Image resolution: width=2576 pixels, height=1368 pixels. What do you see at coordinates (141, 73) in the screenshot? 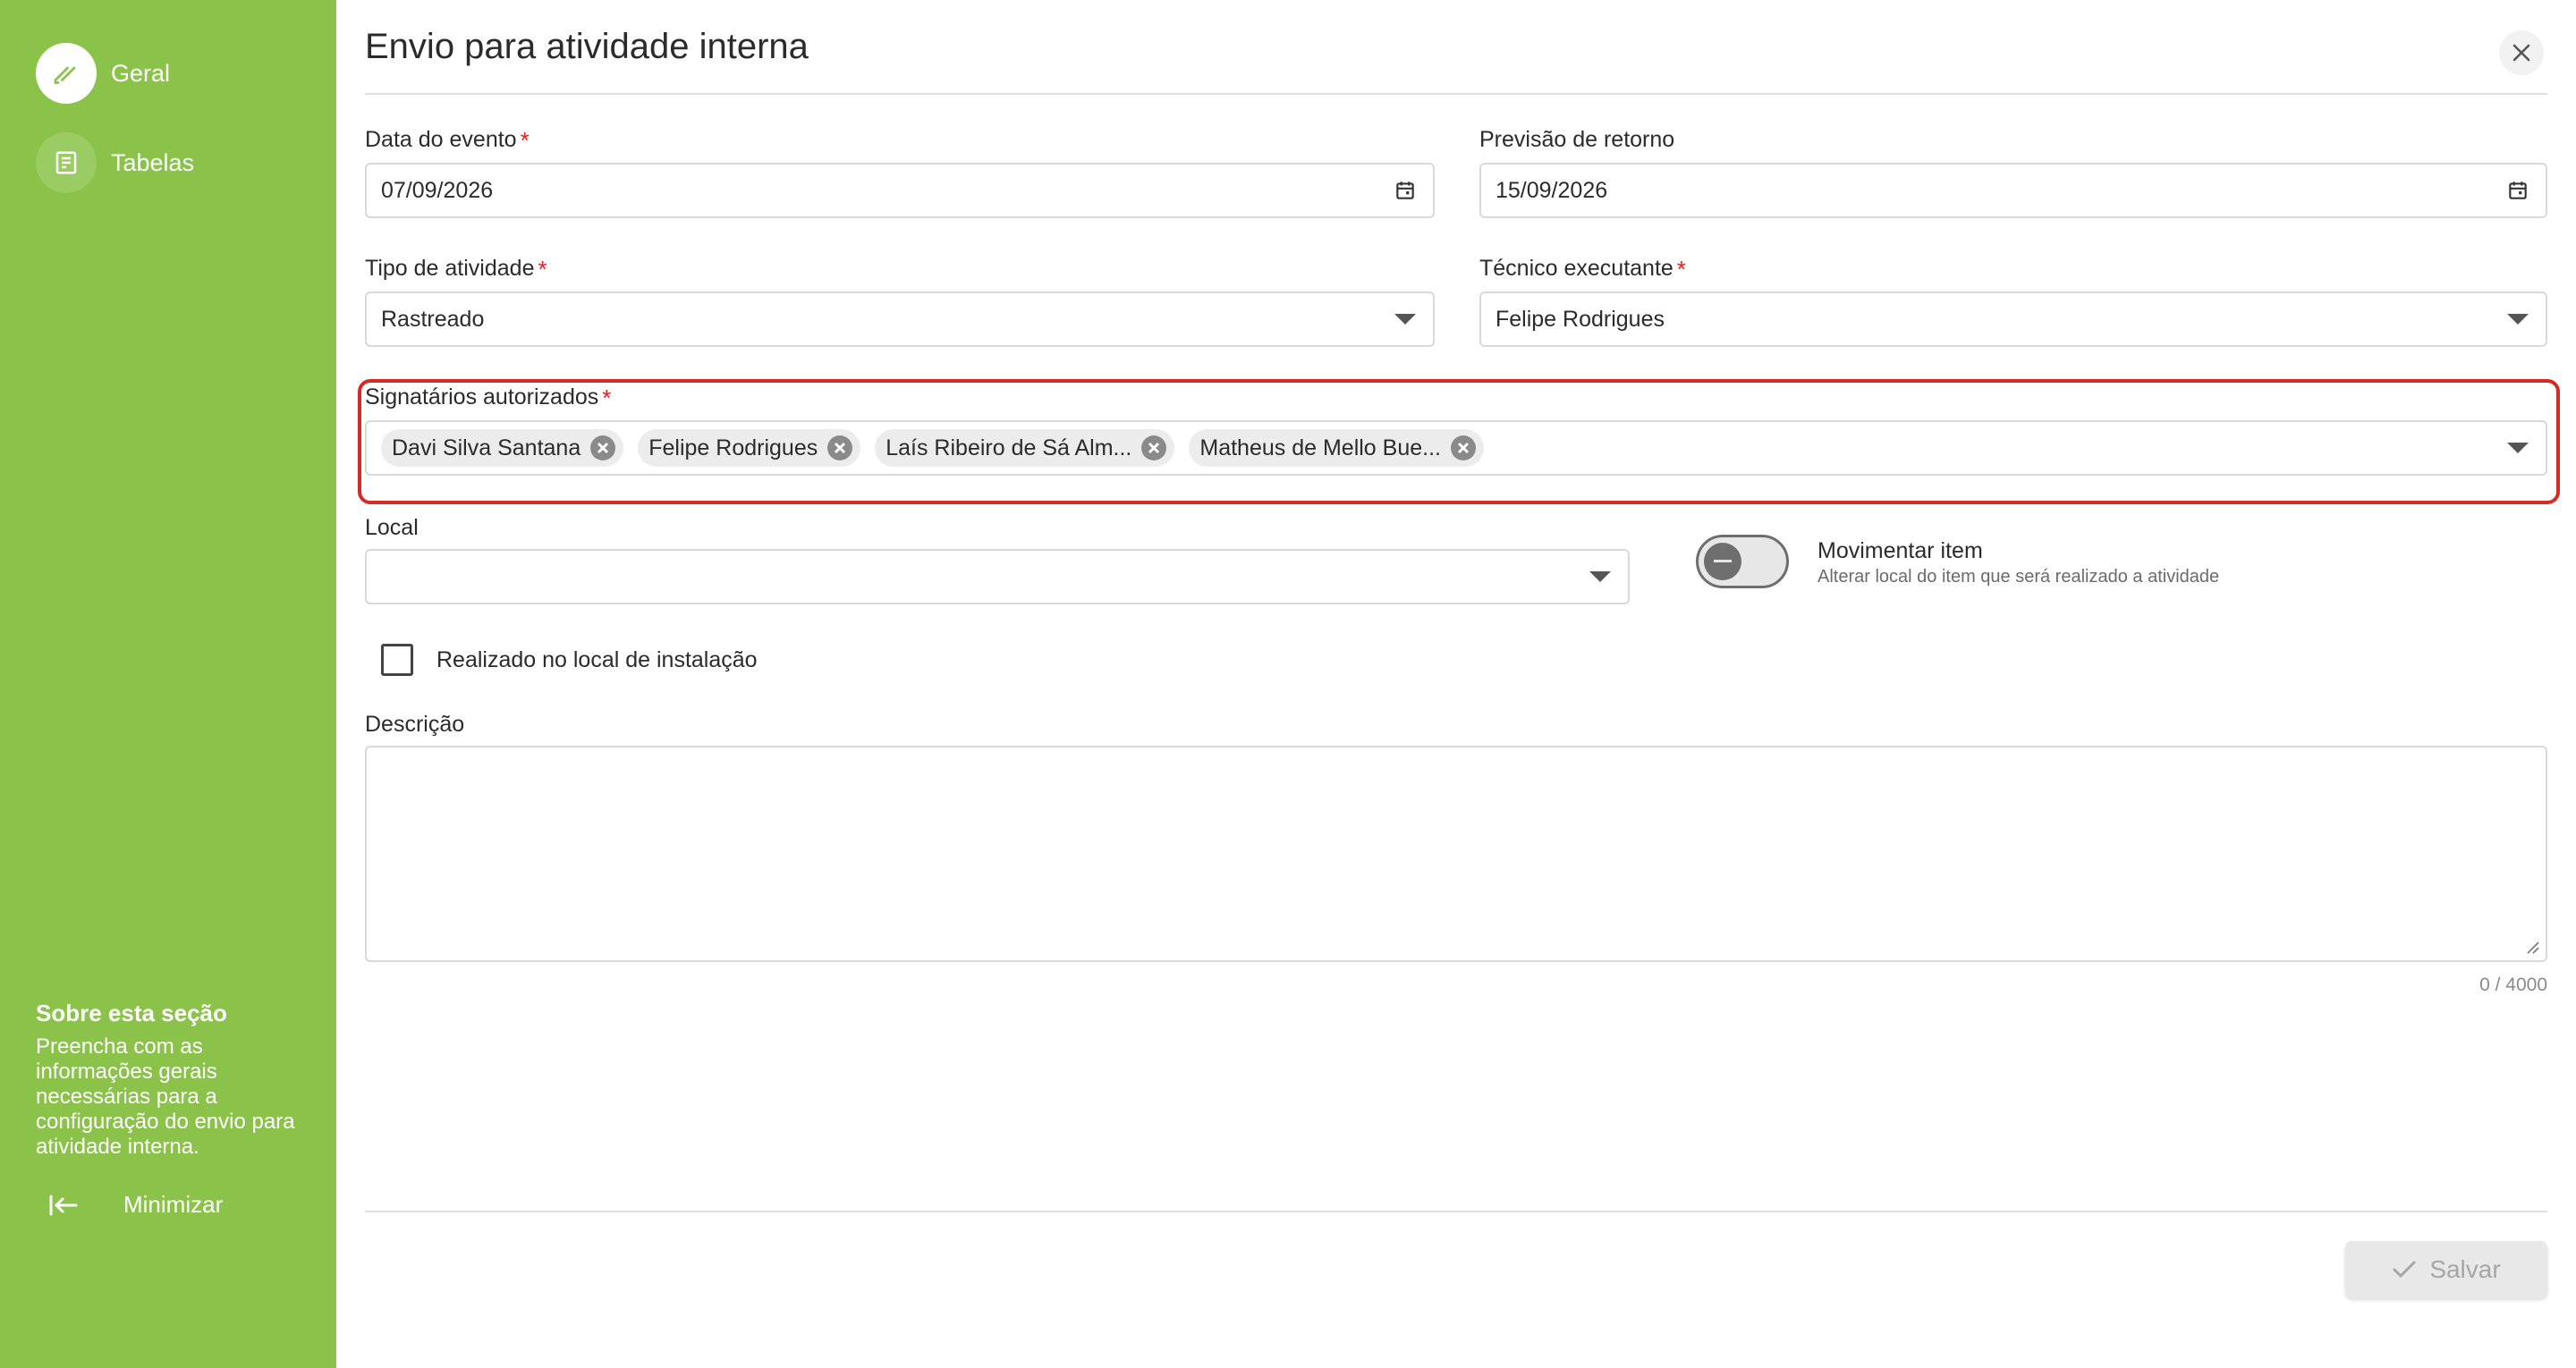
I see `sidebar-item-label: Geral` at bounding box center [141, 73].